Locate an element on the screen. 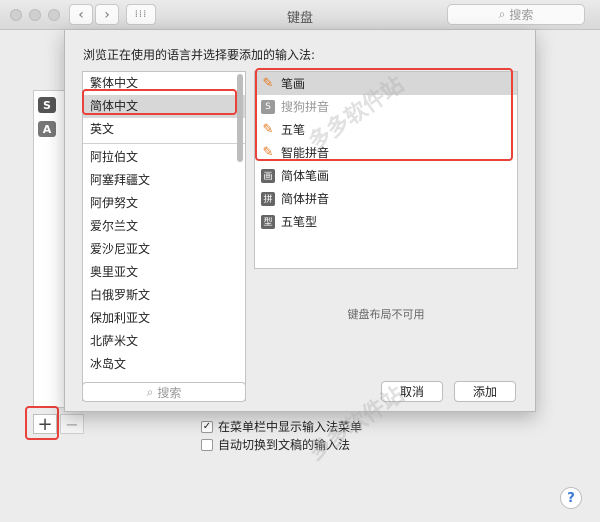  language-item: 保加利亚文 is located at coordinates (164, 318).